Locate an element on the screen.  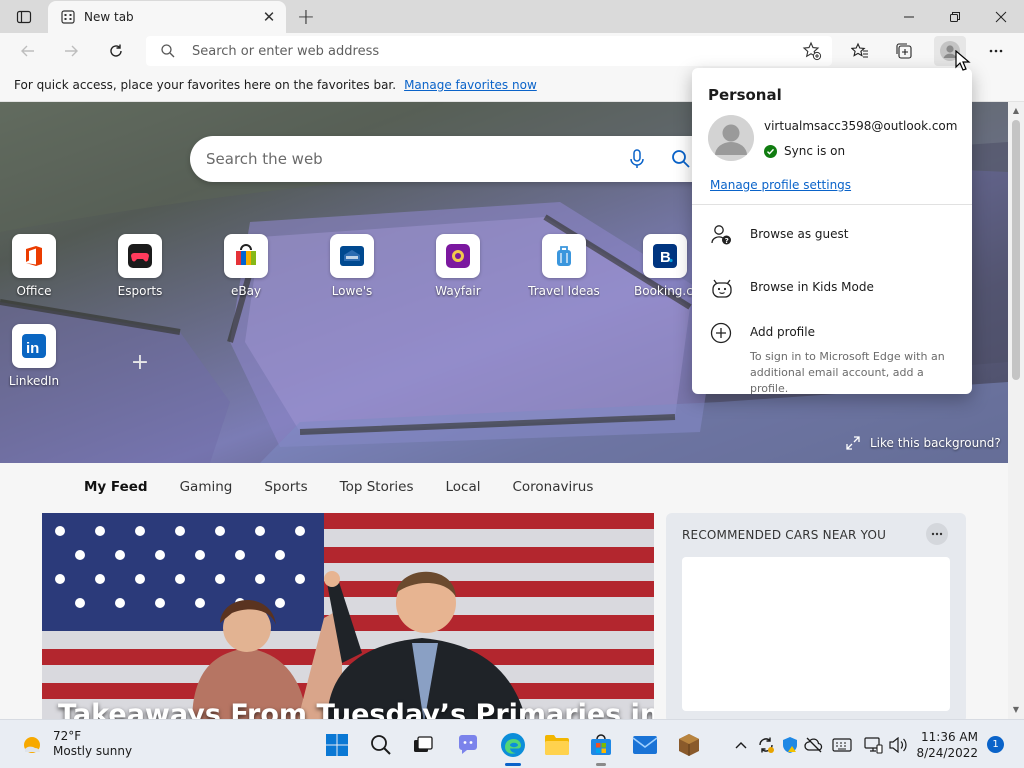
tab-new-tab: New tab ✕ is located at coordinates (167, 17).